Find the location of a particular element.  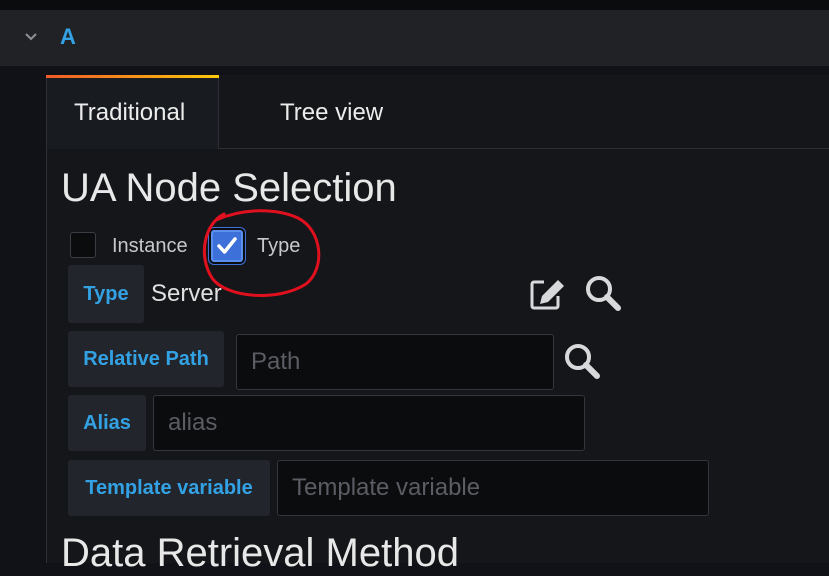

query-name: A is located at coordinates (68, 37).